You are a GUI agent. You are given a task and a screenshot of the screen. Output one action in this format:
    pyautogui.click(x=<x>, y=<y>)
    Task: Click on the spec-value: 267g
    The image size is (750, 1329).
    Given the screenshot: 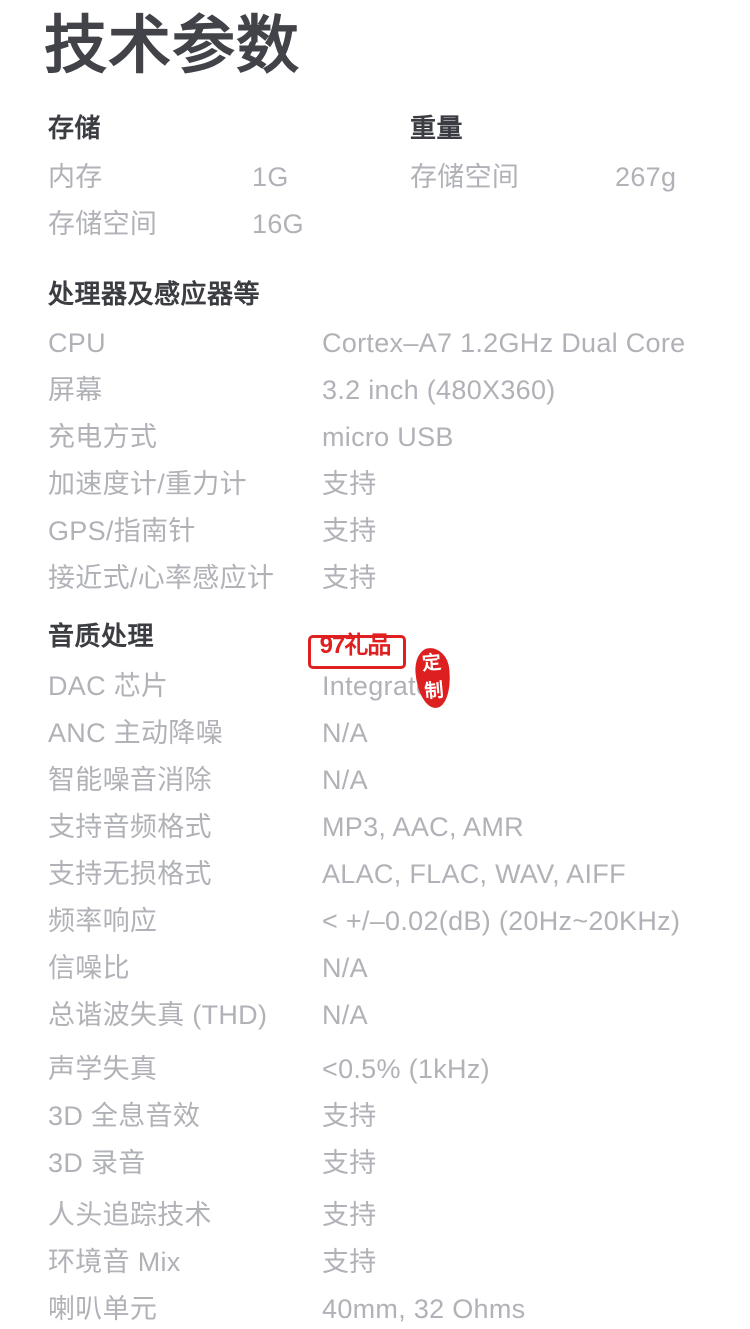 What is the action you would take?
    pyautogui.click(x=646, y=177)
    